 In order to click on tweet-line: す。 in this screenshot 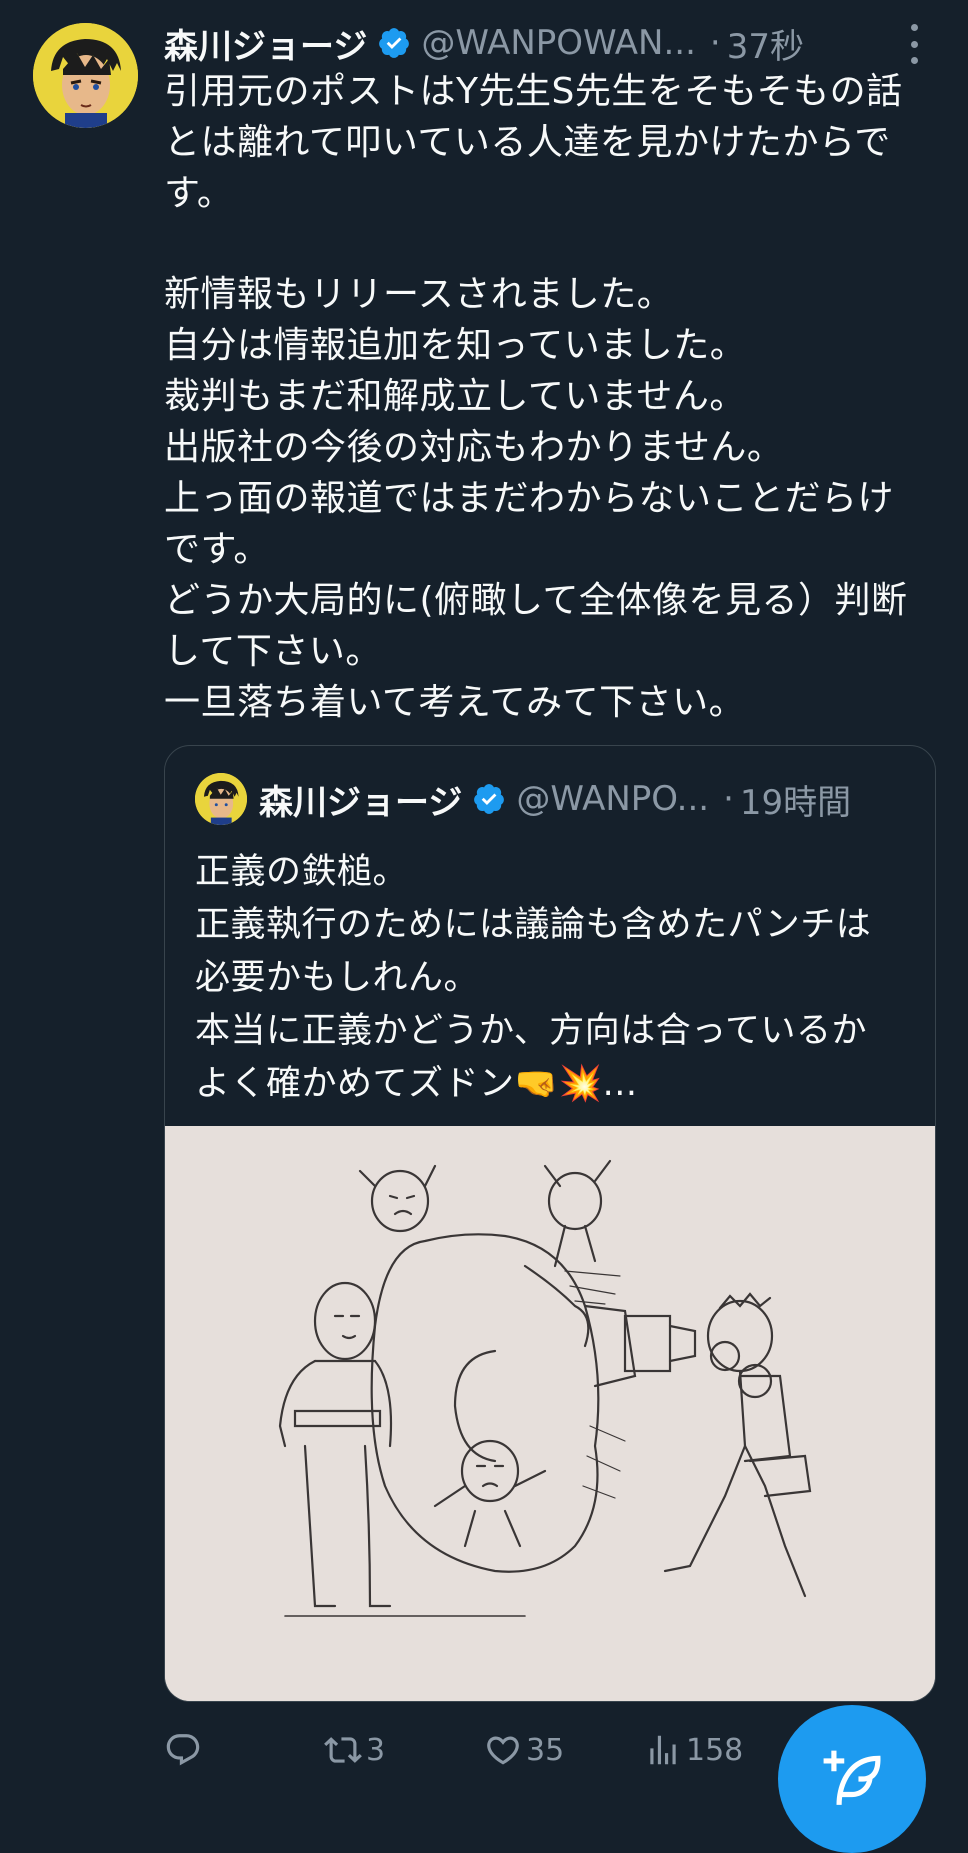, I will do `click(199, 193)`.